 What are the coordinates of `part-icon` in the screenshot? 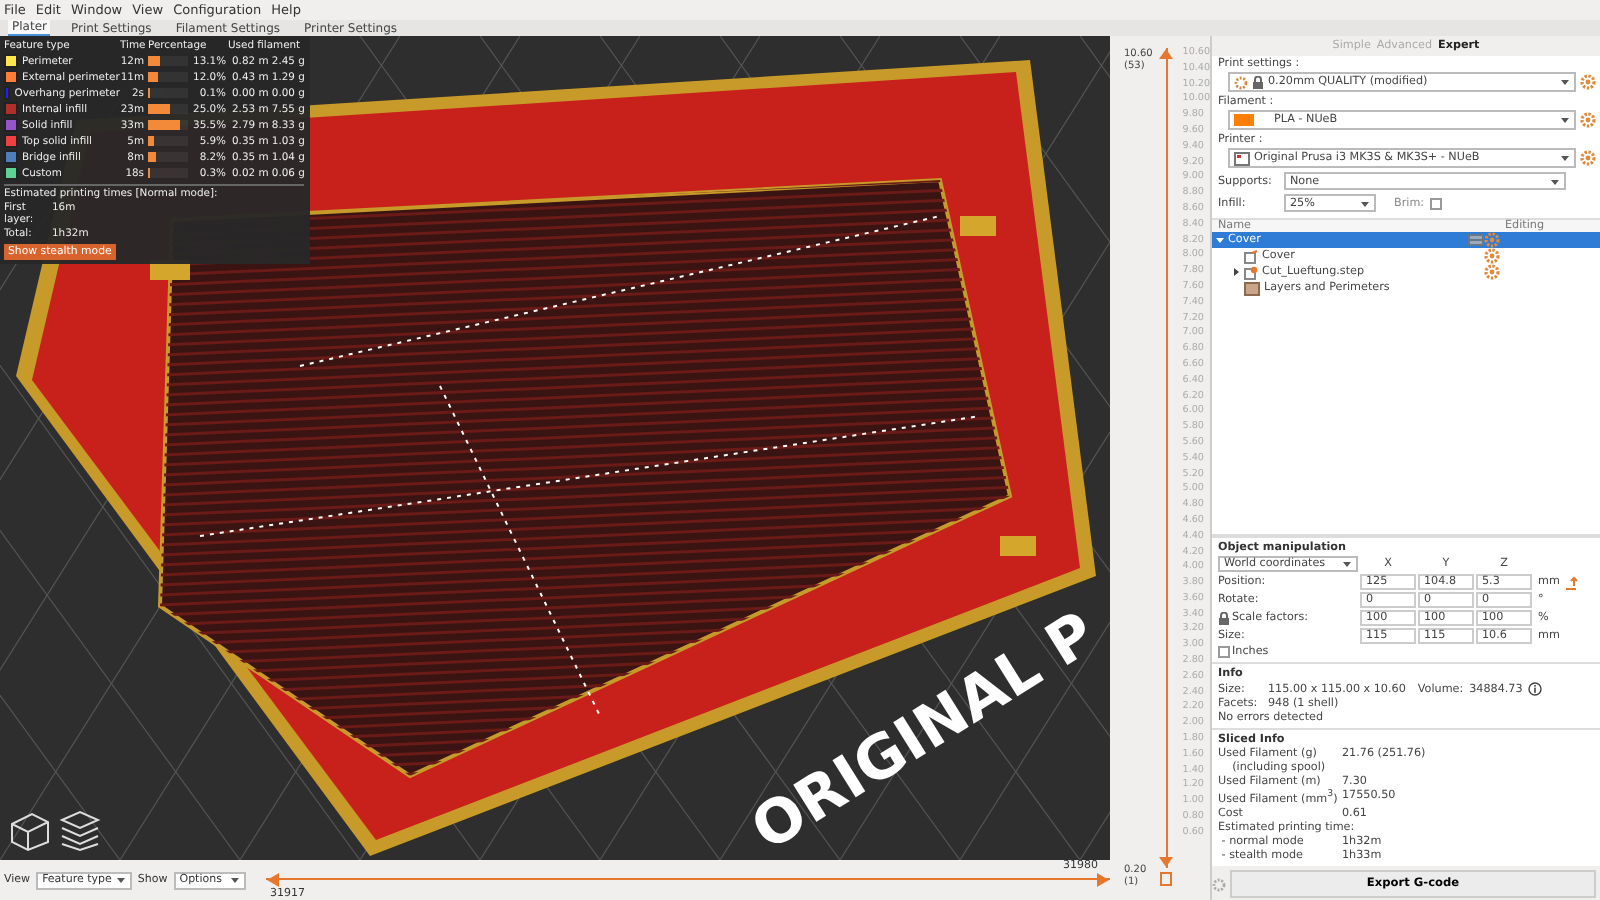 It's located at (1251, 256).